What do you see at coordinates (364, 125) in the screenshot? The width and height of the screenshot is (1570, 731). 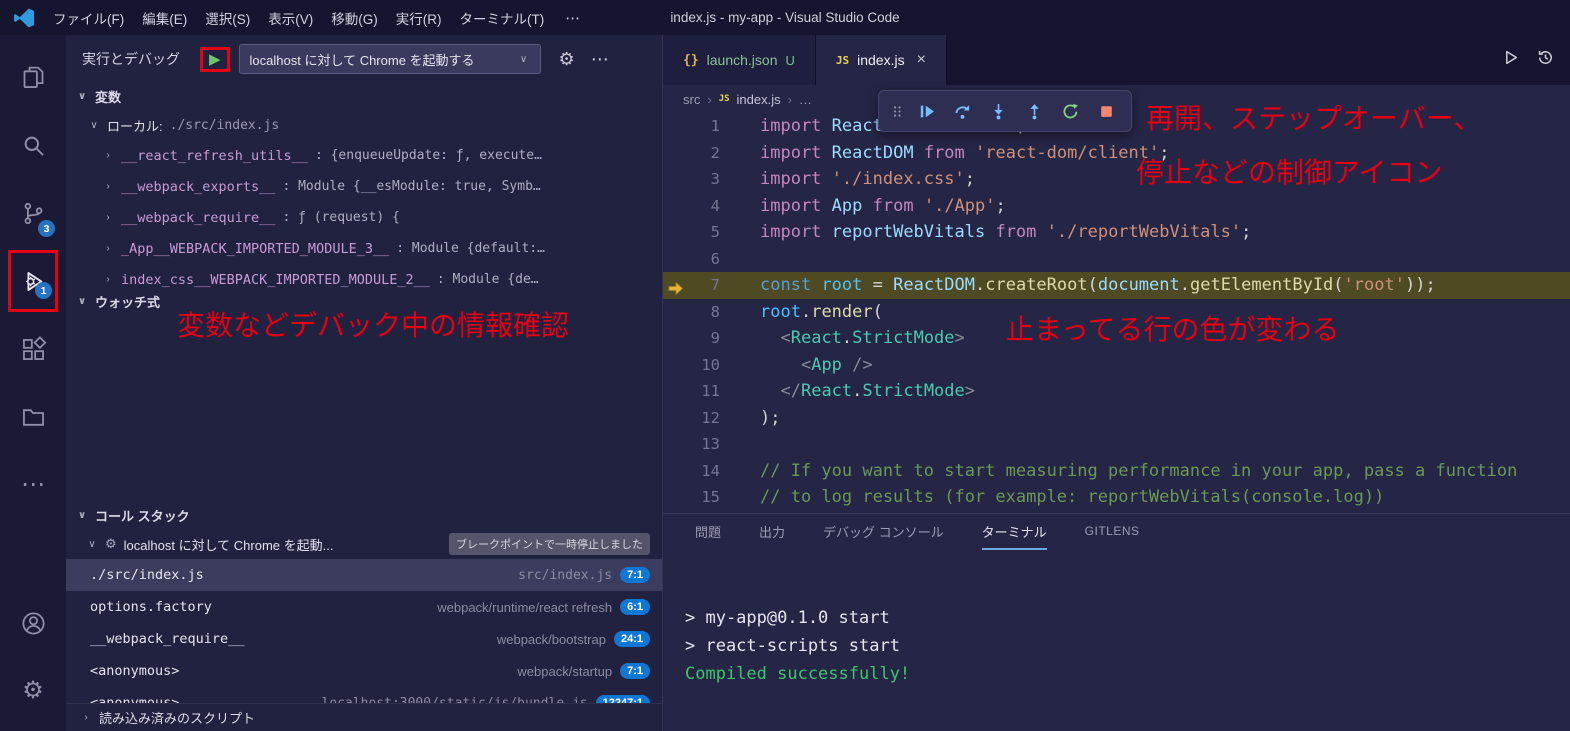 I see `scope-local: ∨ ローカル: ./src/index.js` at bounding box center [364, 125].